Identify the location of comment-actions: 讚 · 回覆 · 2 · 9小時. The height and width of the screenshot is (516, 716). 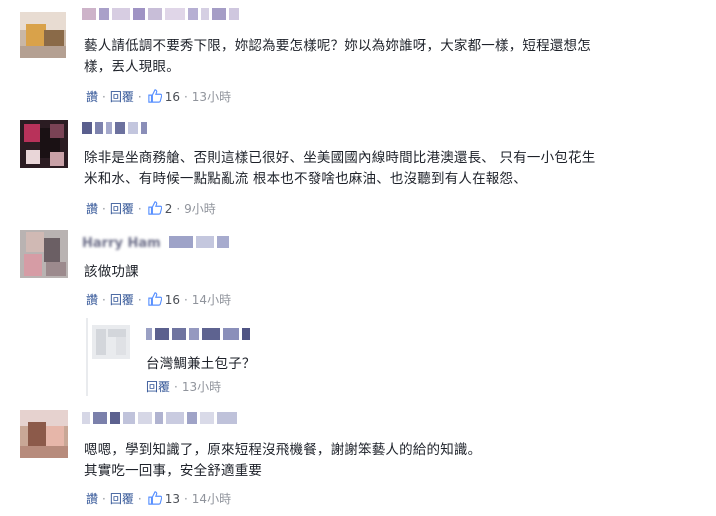
(151, 209).